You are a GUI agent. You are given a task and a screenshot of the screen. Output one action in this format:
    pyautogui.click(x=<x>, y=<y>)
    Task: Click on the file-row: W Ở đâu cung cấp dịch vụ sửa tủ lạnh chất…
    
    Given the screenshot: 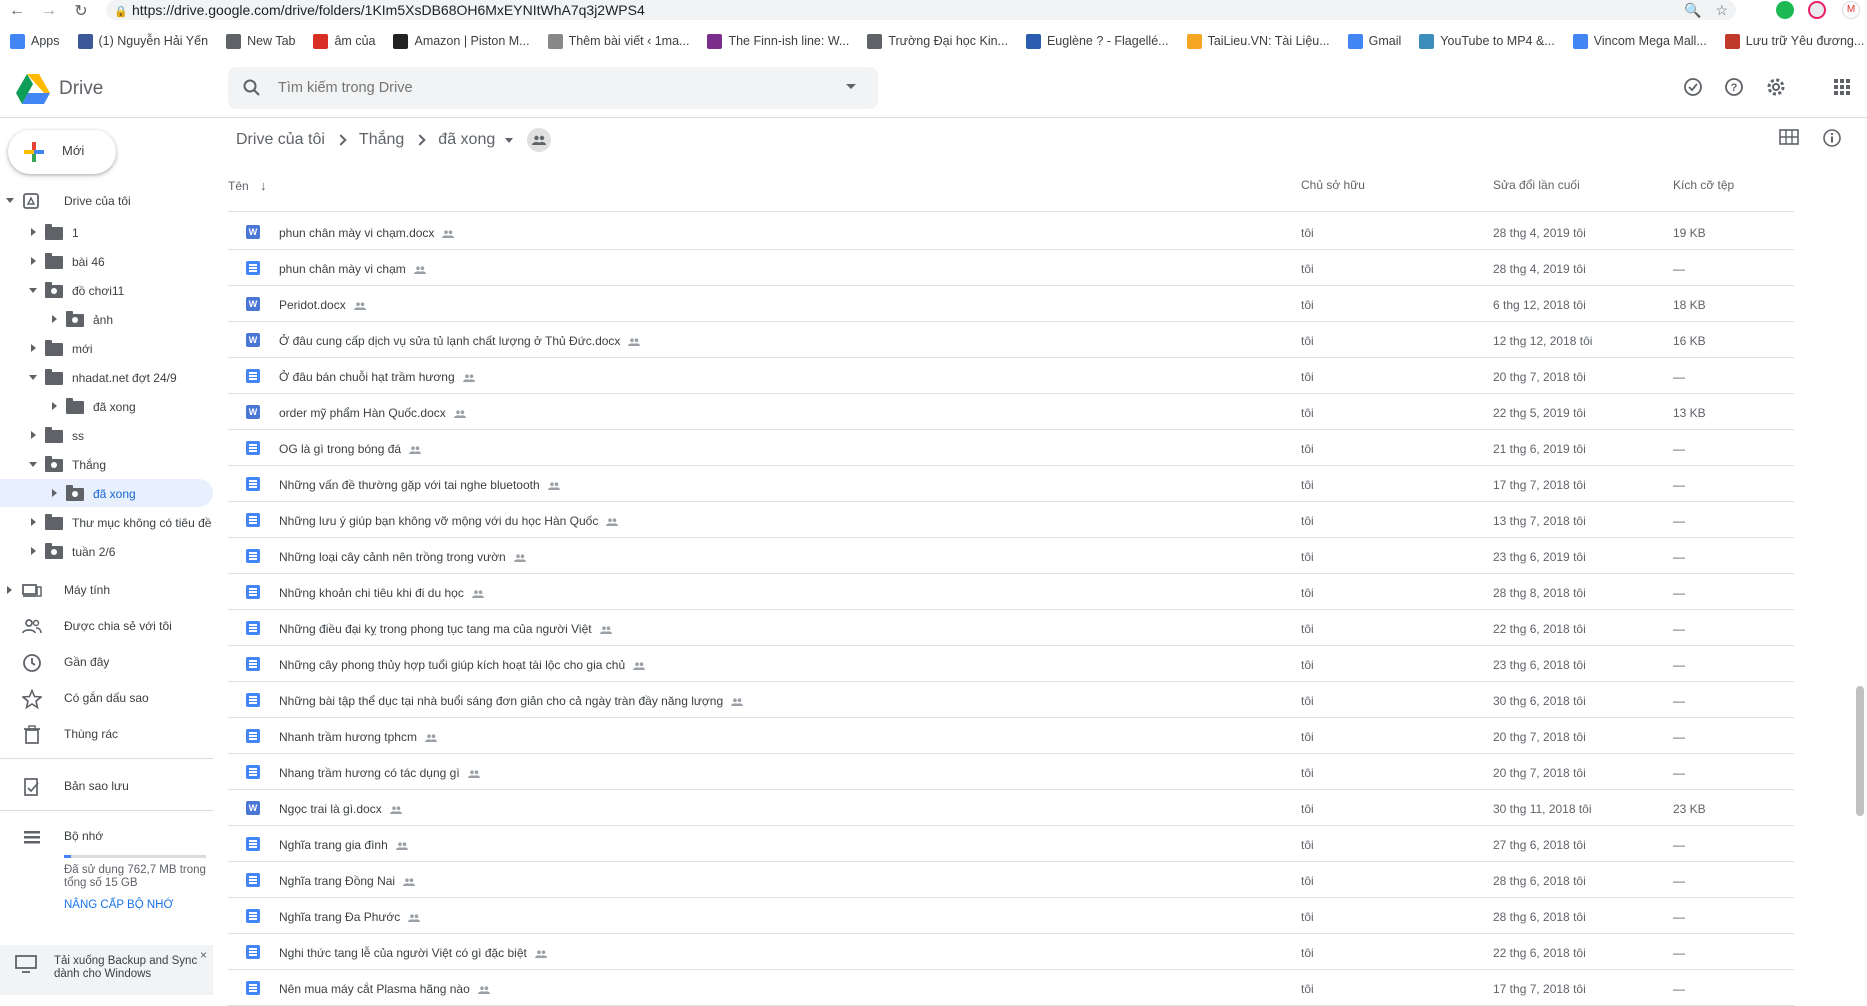 What is the action you would take?
    pyautogui.click(x=1011, y=340)
    